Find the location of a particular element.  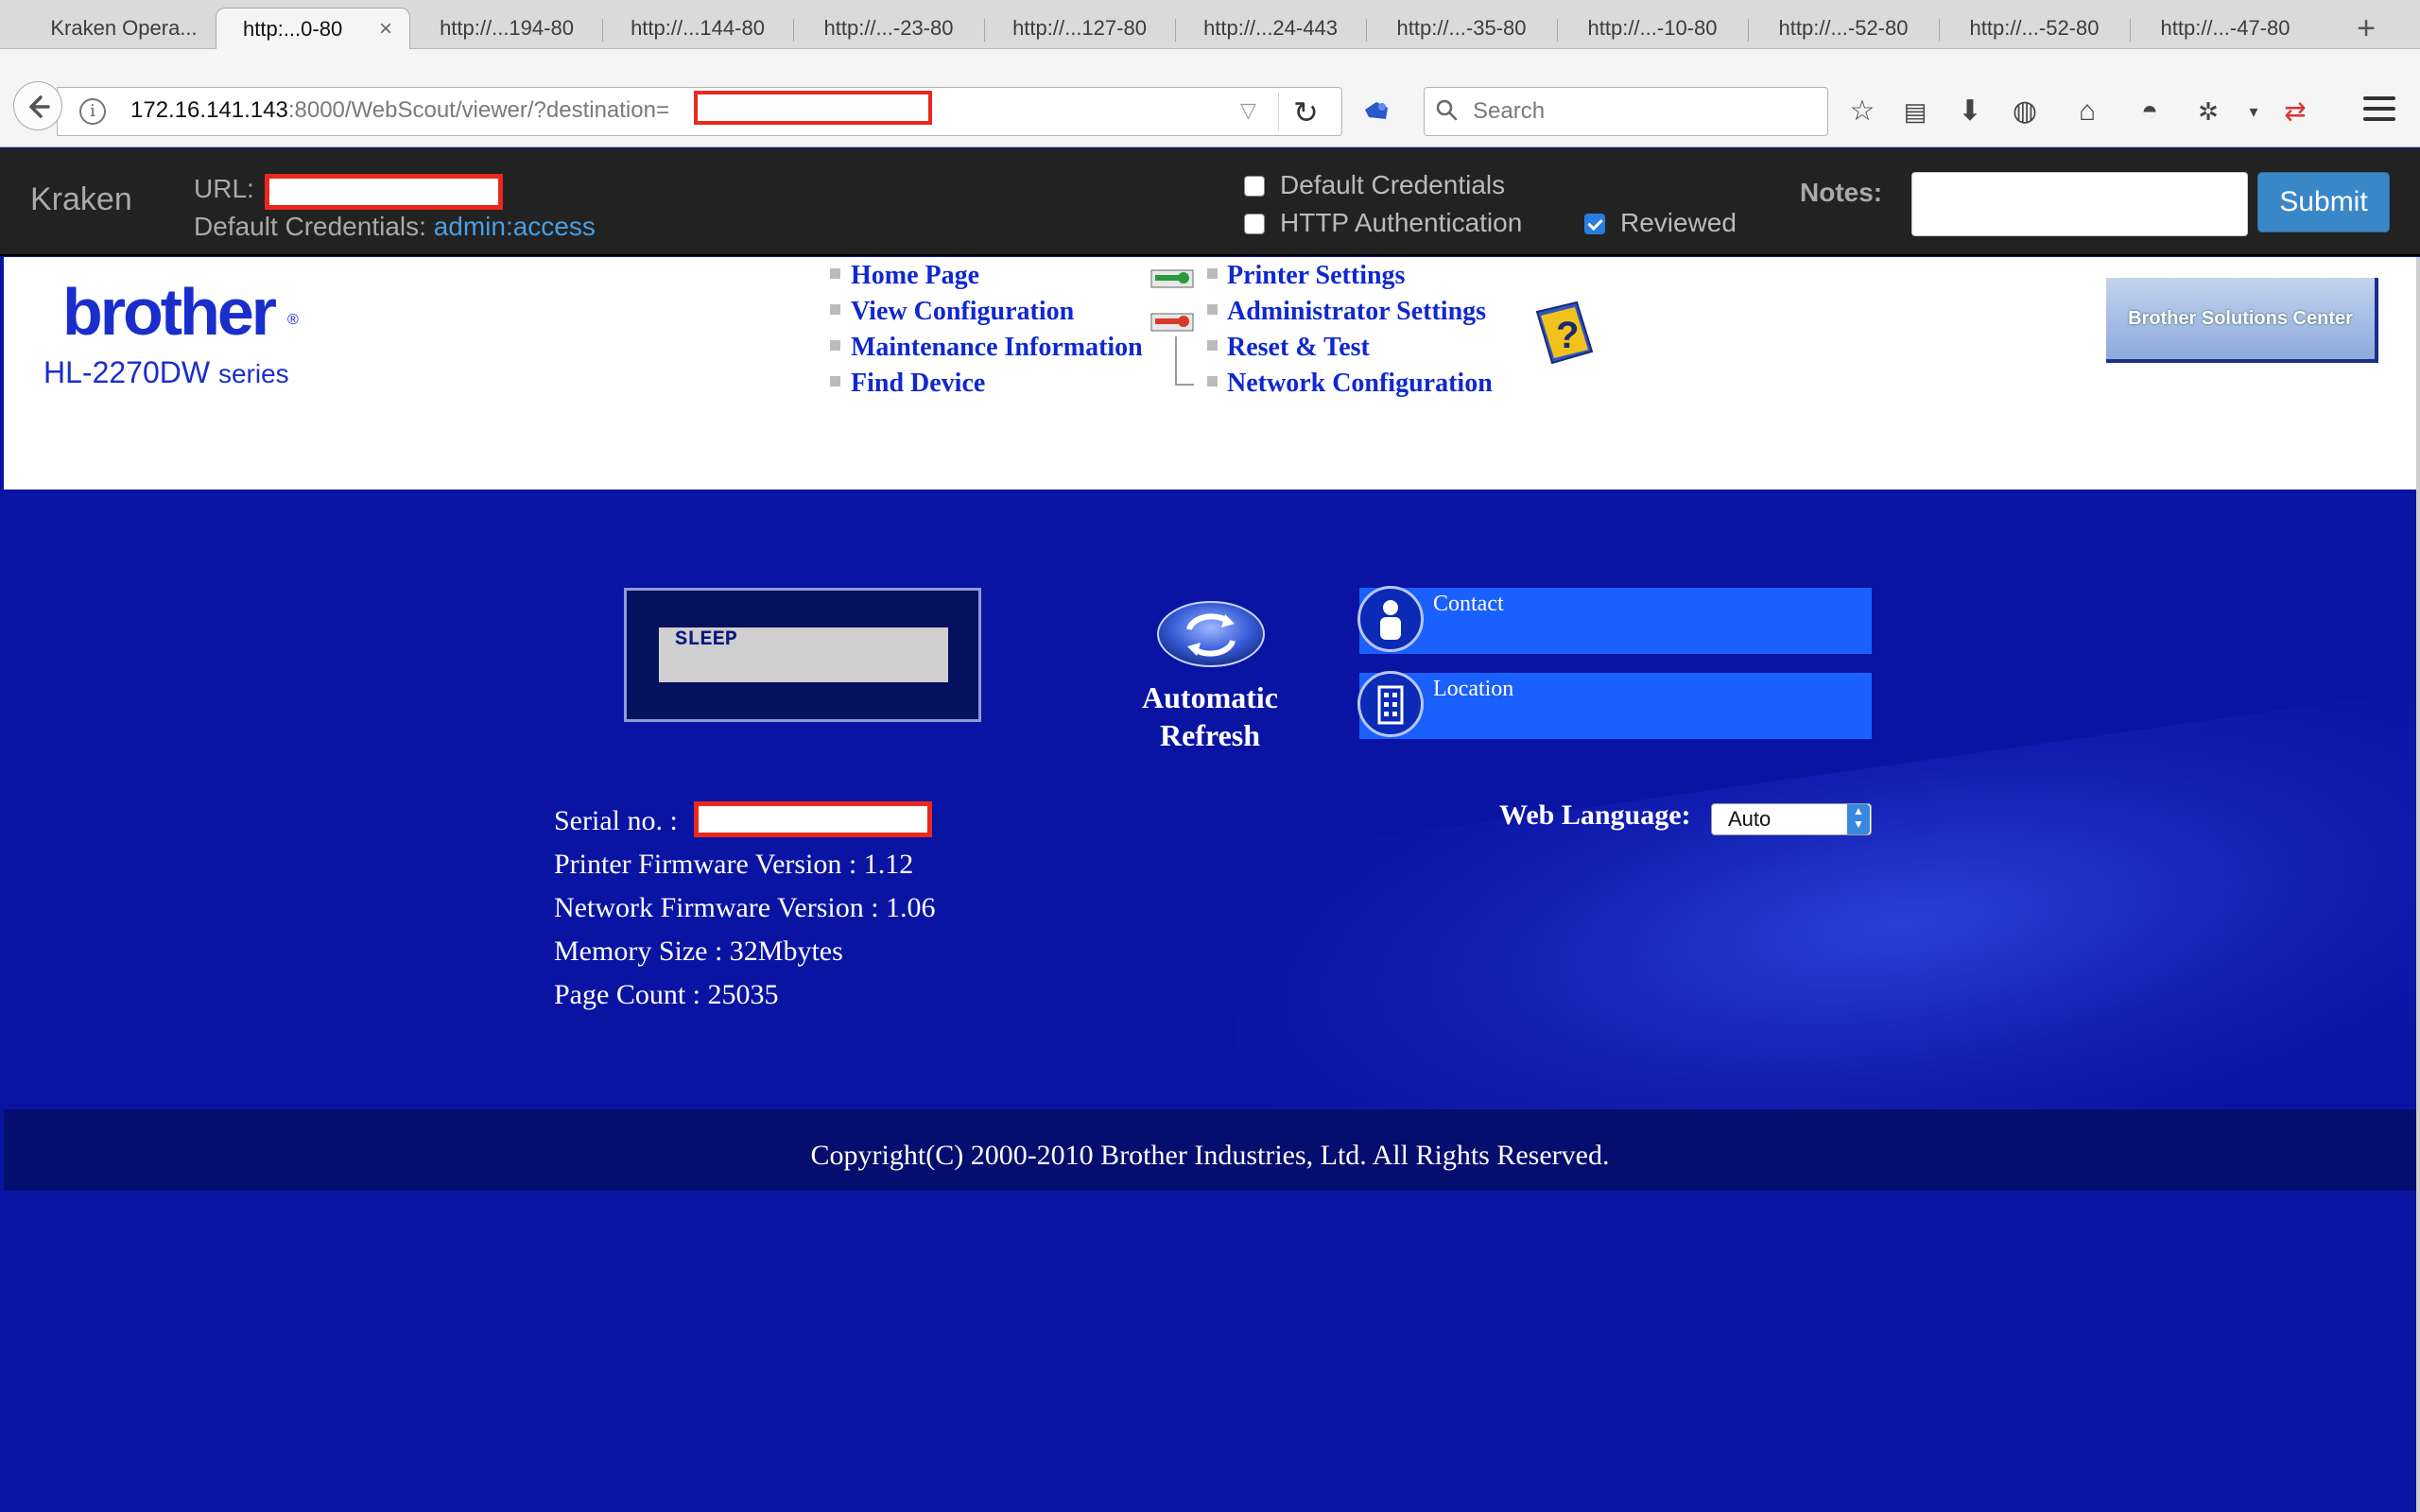

url-history-dropdown-icon: ▽ is located at coordinates (1248, 110).